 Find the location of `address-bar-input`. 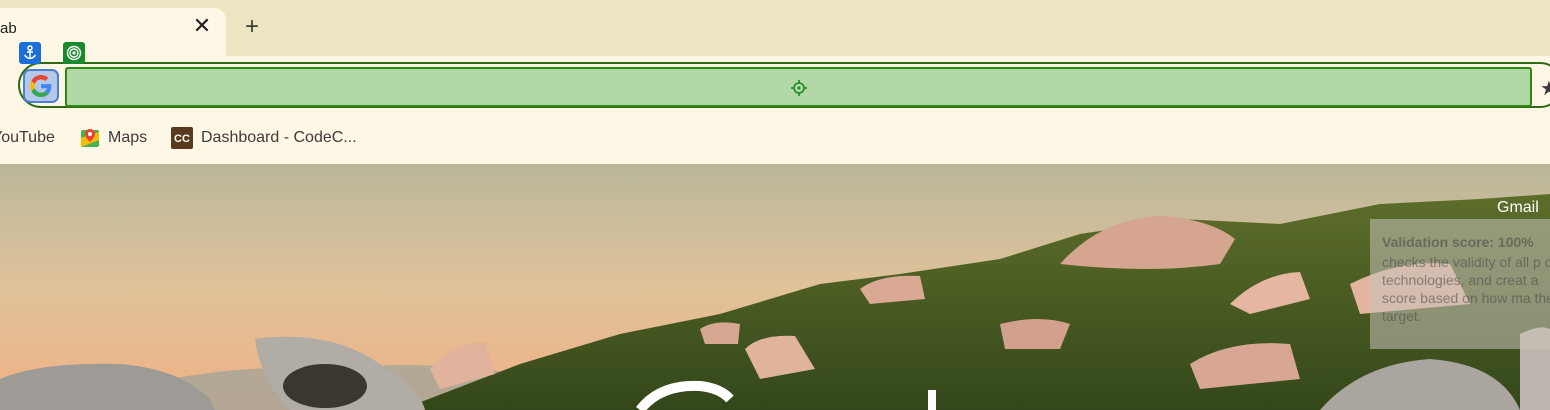

address-bar-input is located at coordinates (798, 87).